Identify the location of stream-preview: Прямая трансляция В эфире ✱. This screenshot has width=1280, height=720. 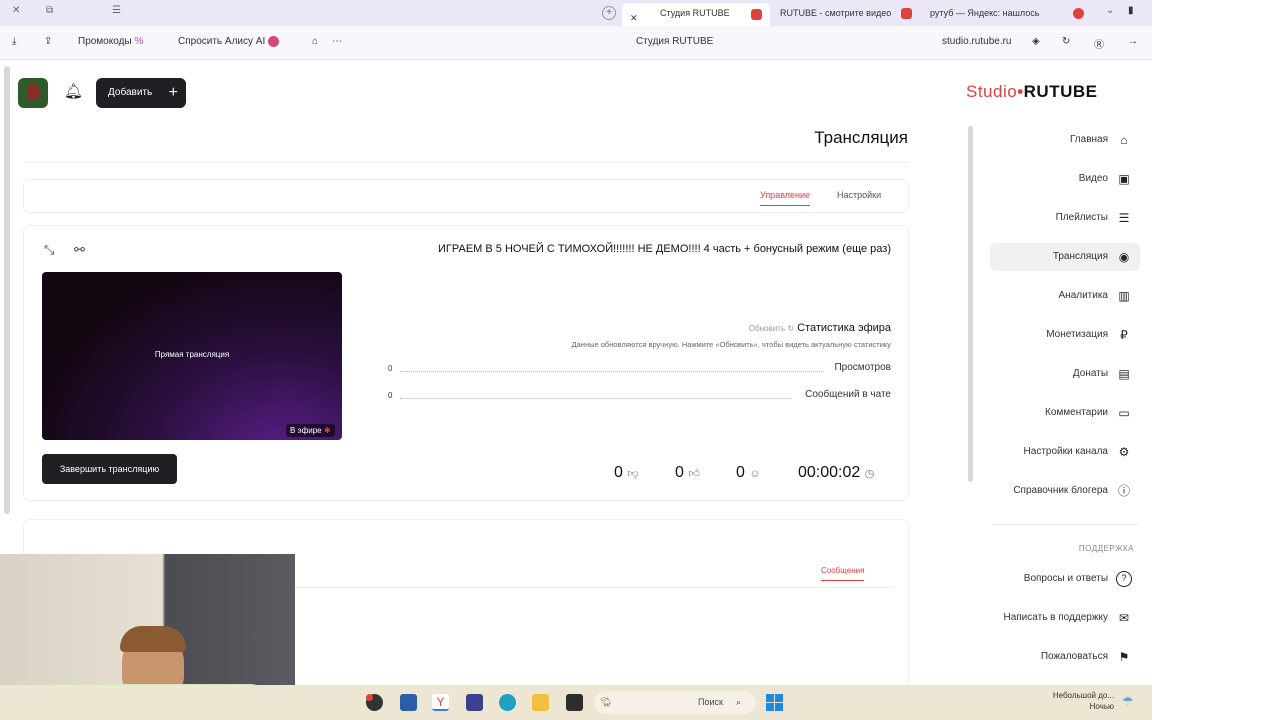
(192, 356).